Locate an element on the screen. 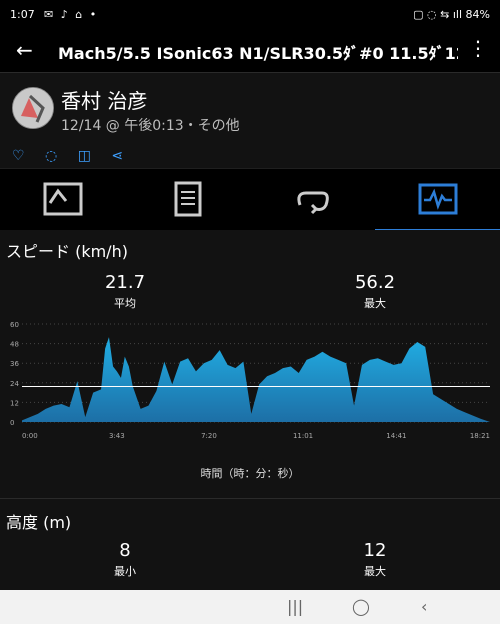 Image resolution: width=500 pixels, height=624 pixels. speed-max: 56.2 最大 is located at coordinates (375, 291).